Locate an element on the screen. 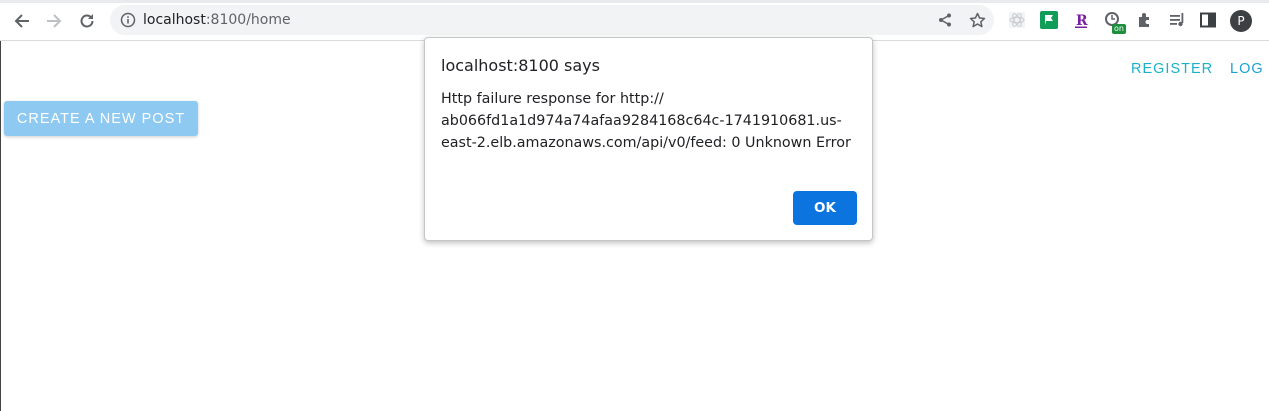 This screenshot has height=411, width=1269. info-icon is located at coordinates (128, 22).